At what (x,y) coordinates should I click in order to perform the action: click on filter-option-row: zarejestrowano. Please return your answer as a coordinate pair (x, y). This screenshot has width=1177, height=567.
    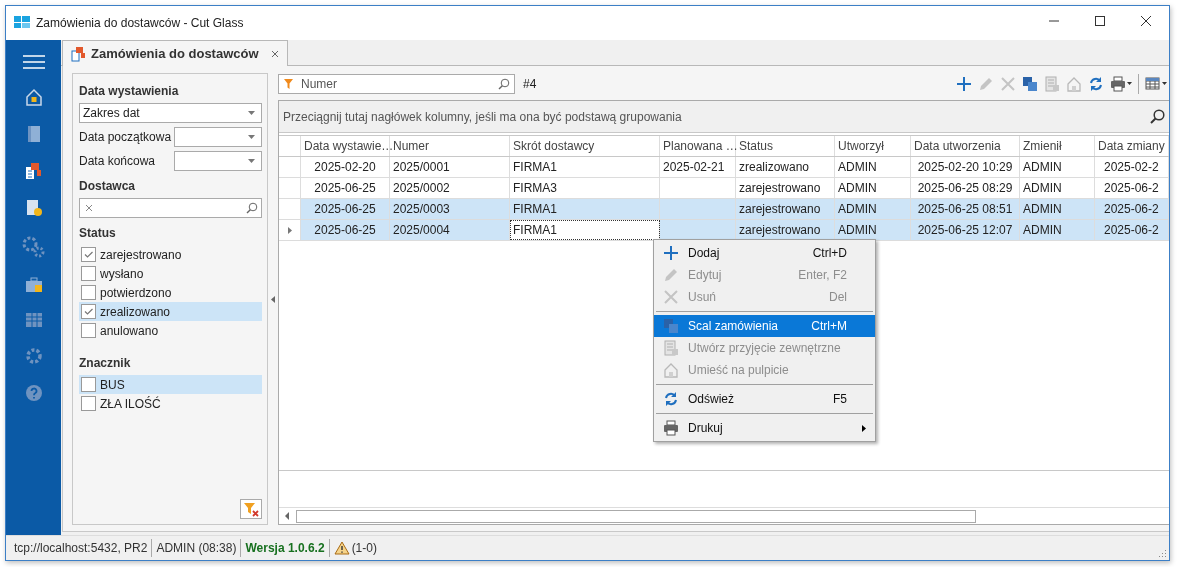
    Looking at the image, I should click on (170, 254).